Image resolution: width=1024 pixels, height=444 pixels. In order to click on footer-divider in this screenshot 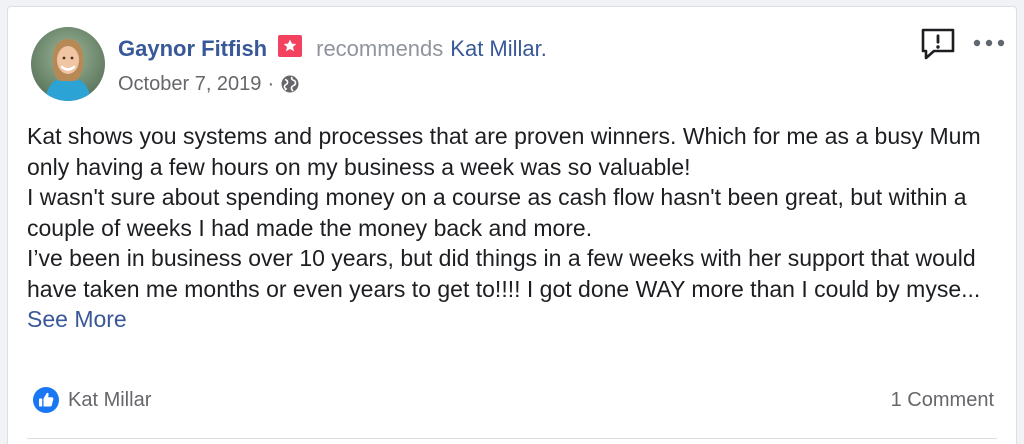, I will do `click(512, 438)`.